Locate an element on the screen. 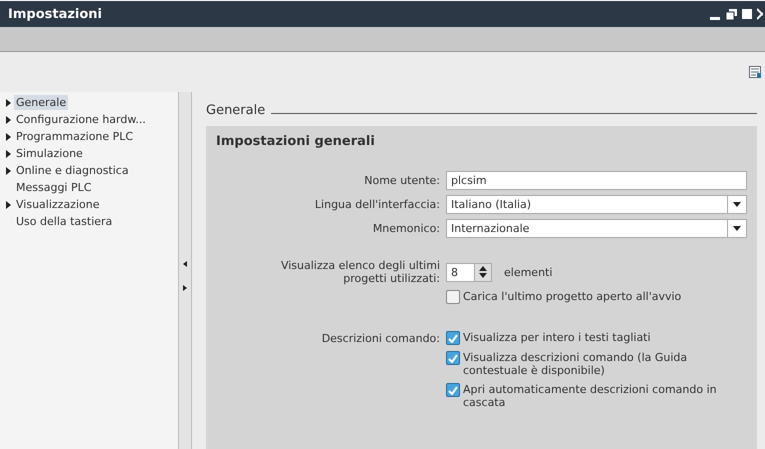 This screenshot has height=449, width=765. layout-icon is located at coordinates (755, 72).